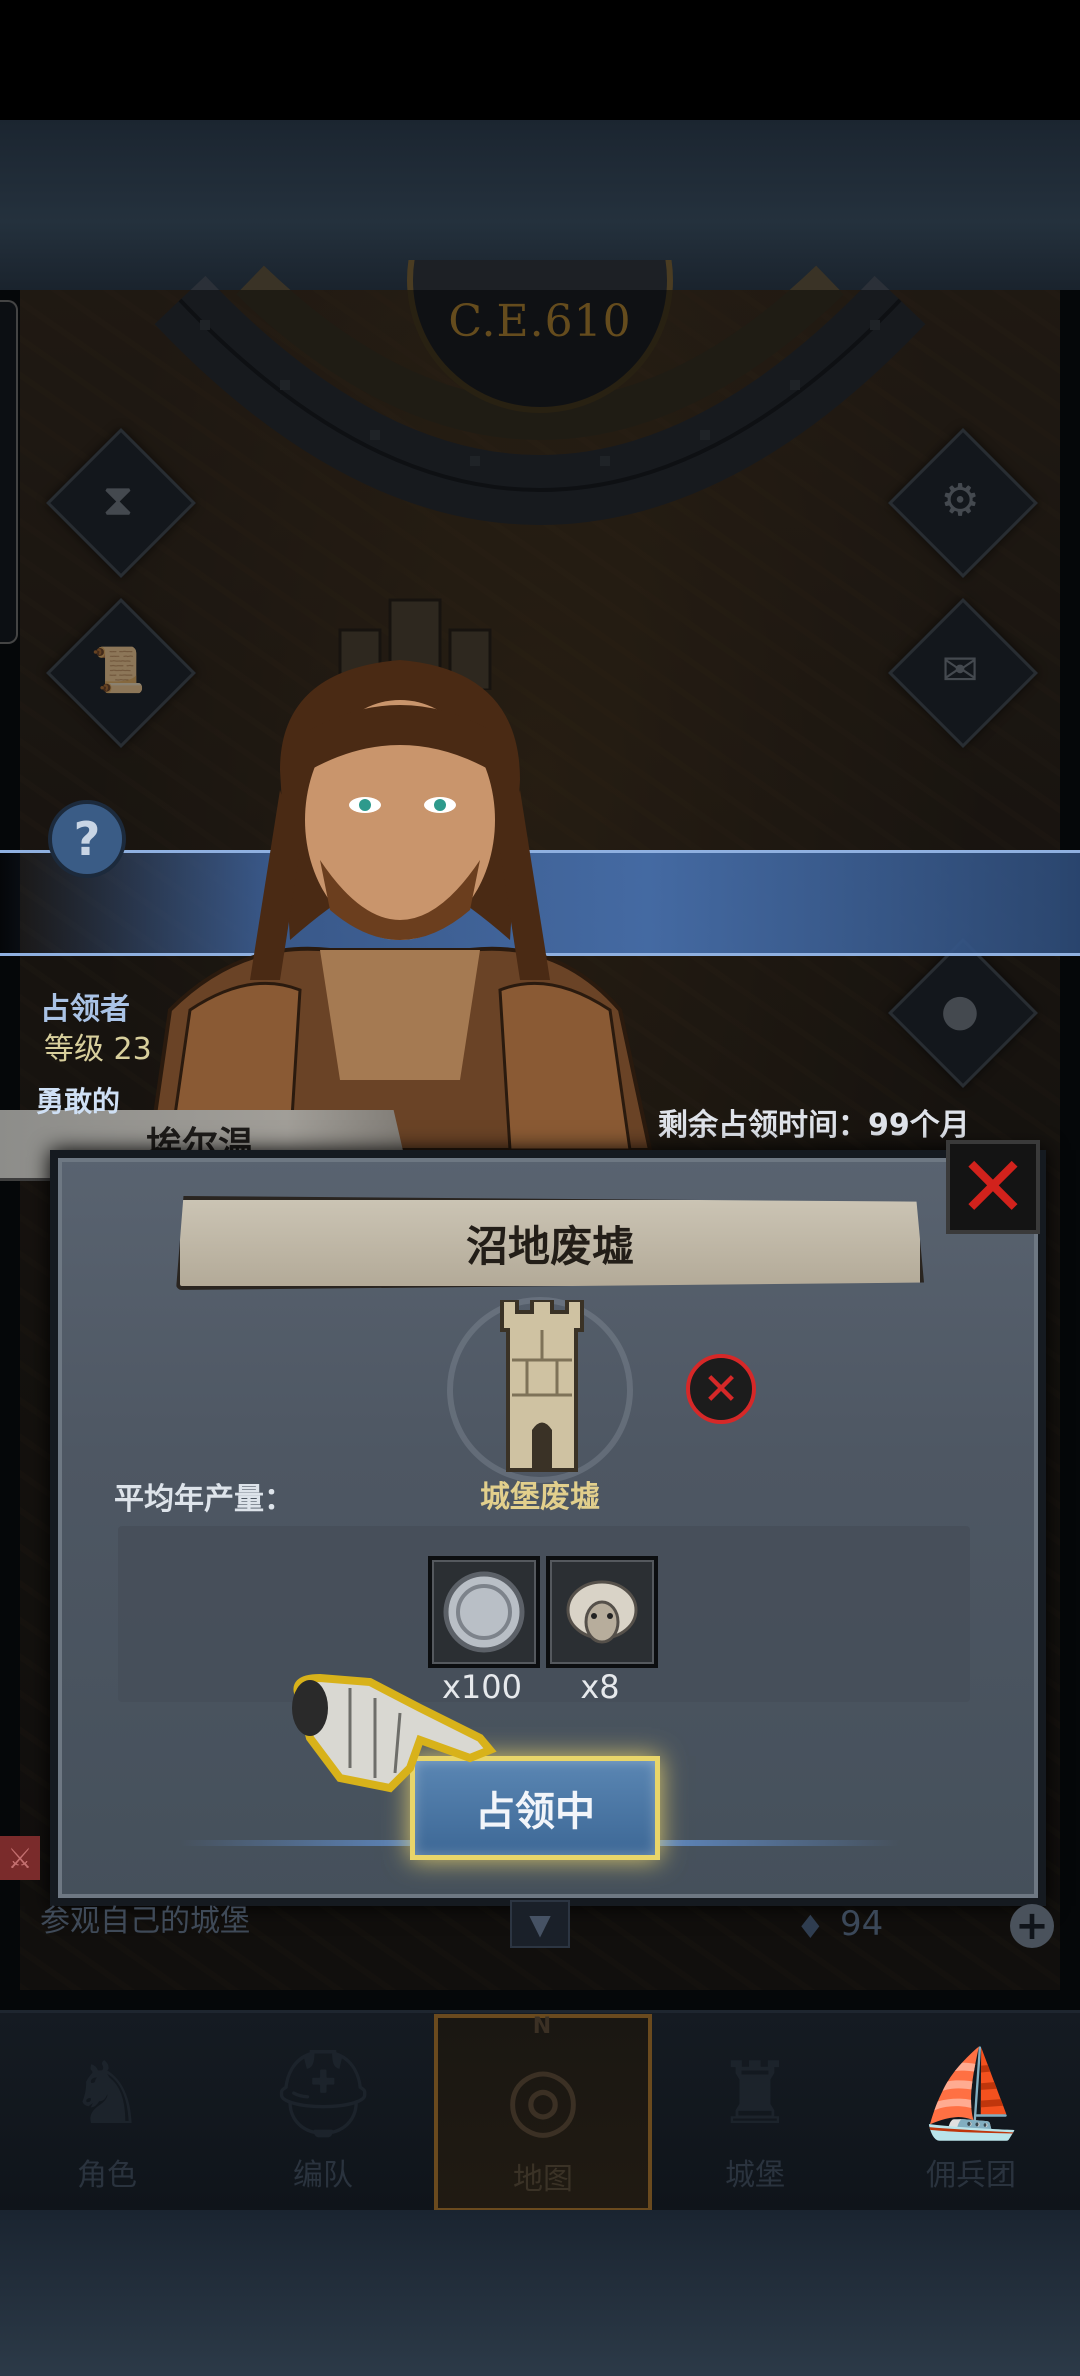 The image size is (1080, 2376). Describe the element at coordinates (810, 1927) in the screenshot. I see `gem-icon: ♦` at that location.